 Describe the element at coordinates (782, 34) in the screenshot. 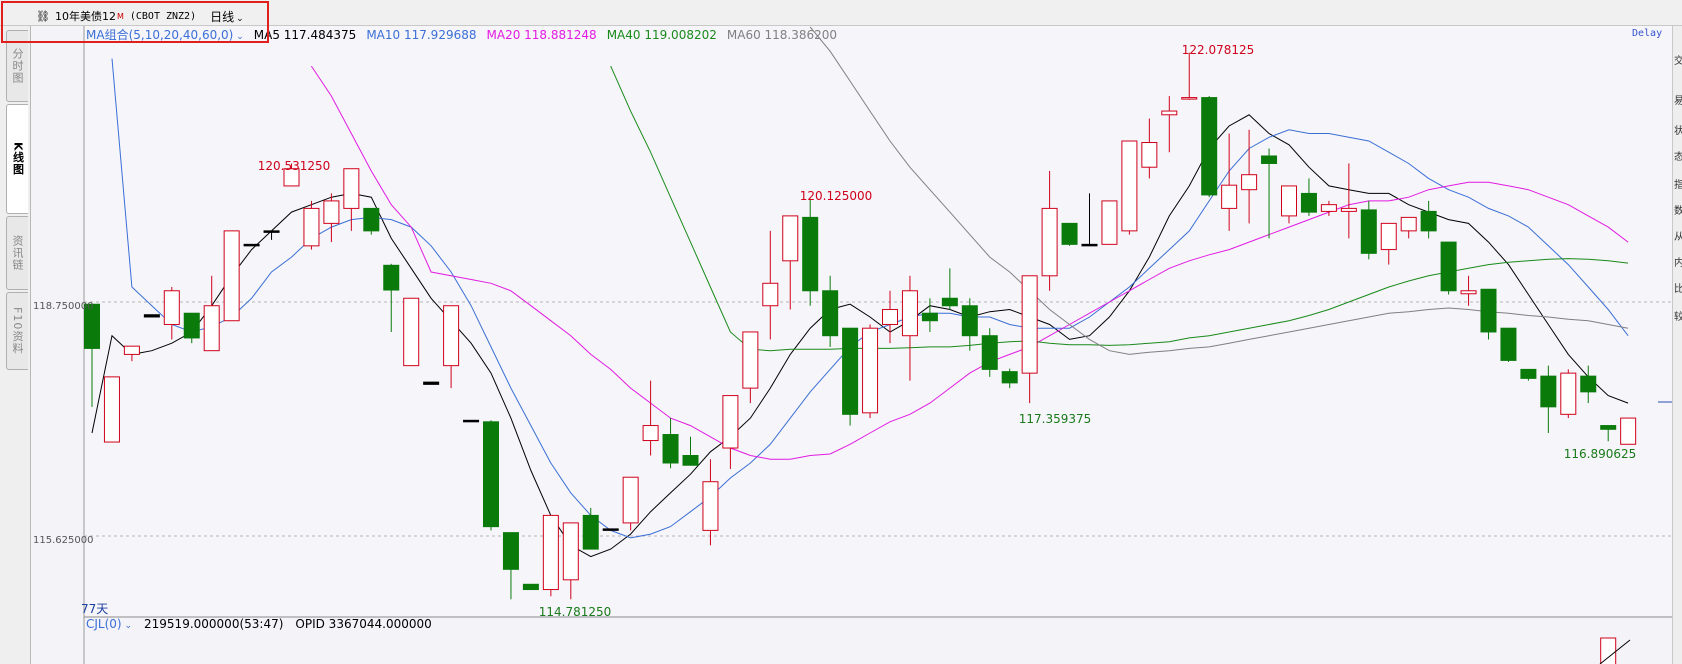

I see `legend-ma60: MA60 118.386200` at that location.